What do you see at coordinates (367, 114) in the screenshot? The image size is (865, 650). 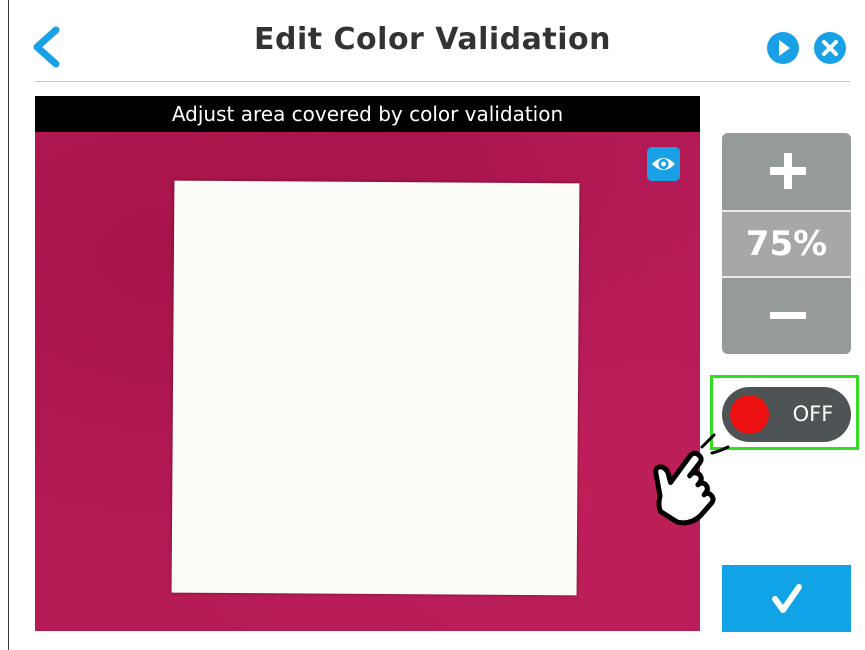 I see `instruction-banner: Adjust area covered by color validation` at bounding box center [367, 114].